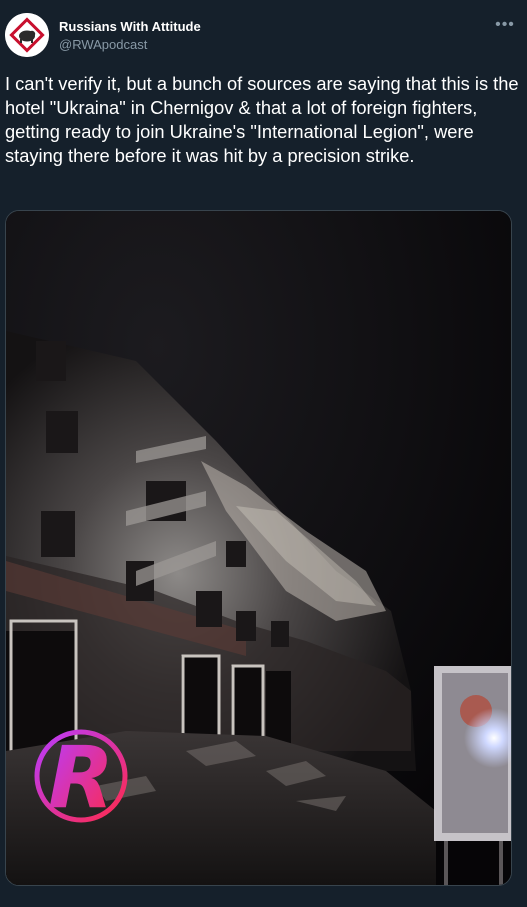 The width and height of the screenshot is (527, 907). Describe the element at coordinates (505, 25) in the screenshot. I see `more-options-icon: •••` at that location.